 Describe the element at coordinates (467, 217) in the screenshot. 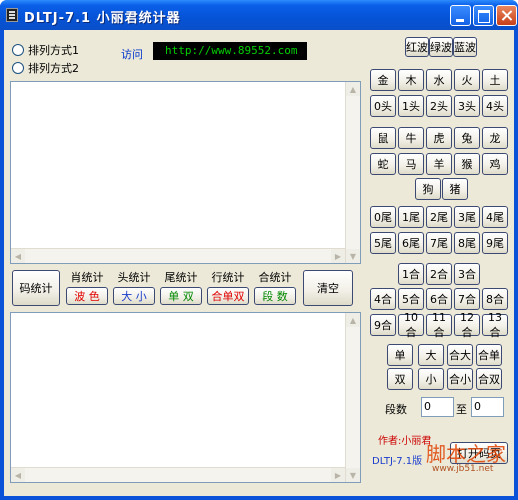

I see `tail-button: 3尾` at that location.